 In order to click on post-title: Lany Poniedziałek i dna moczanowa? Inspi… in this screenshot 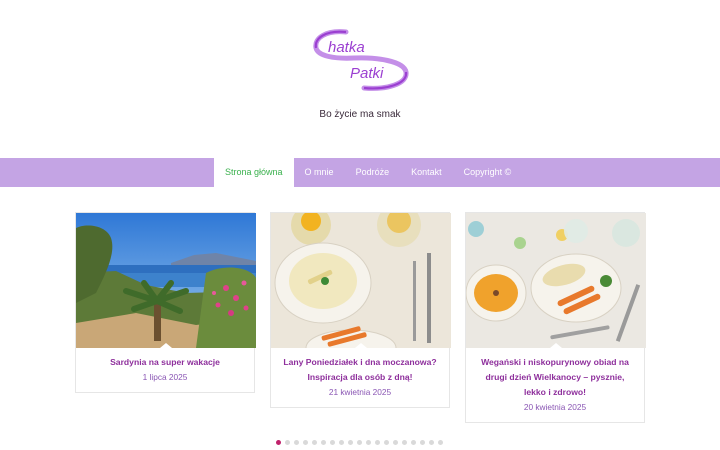, I will do `click(360, 370)`.